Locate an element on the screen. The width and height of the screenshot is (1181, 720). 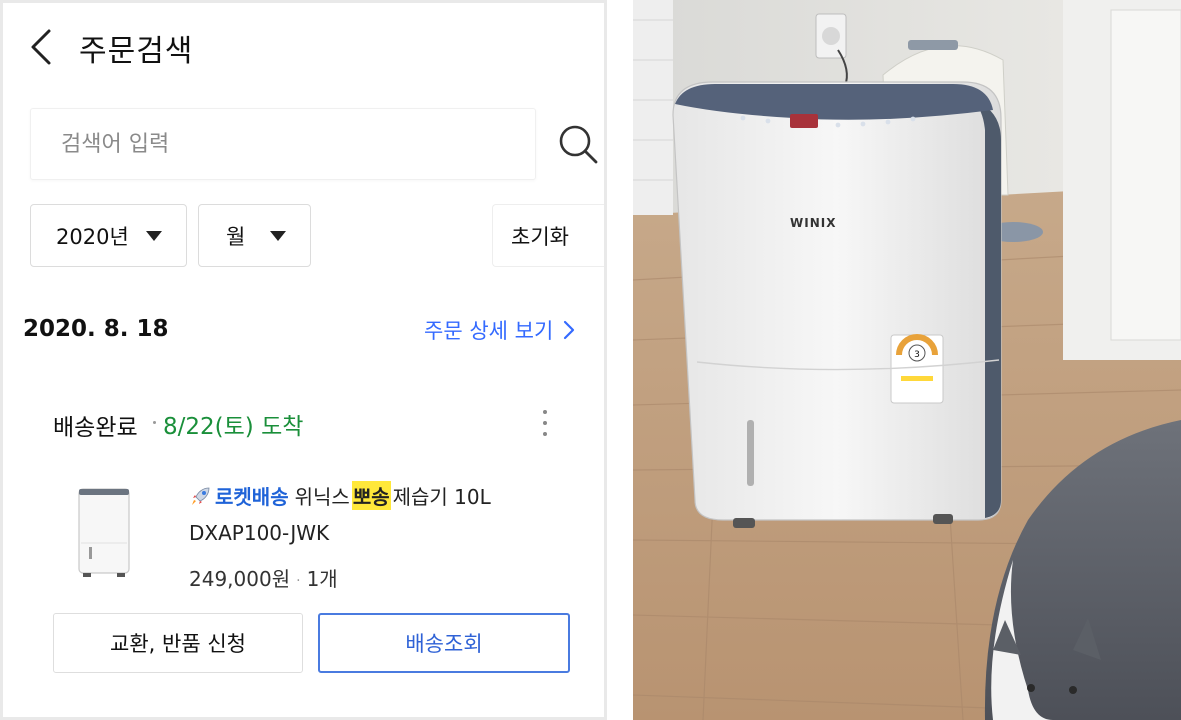
product-price-row: 249,000원 · 1개 is located at coordinates (263, 577).